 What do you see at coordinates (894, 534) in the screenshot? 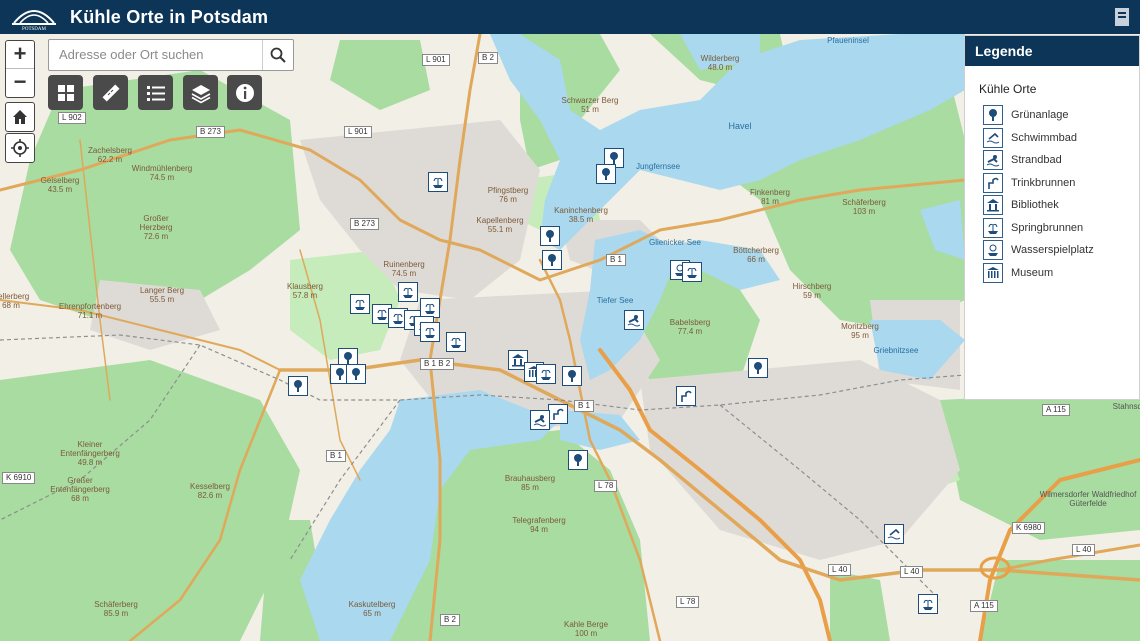
I see `swimming-pool-icon` at bounding box center [894, 534].